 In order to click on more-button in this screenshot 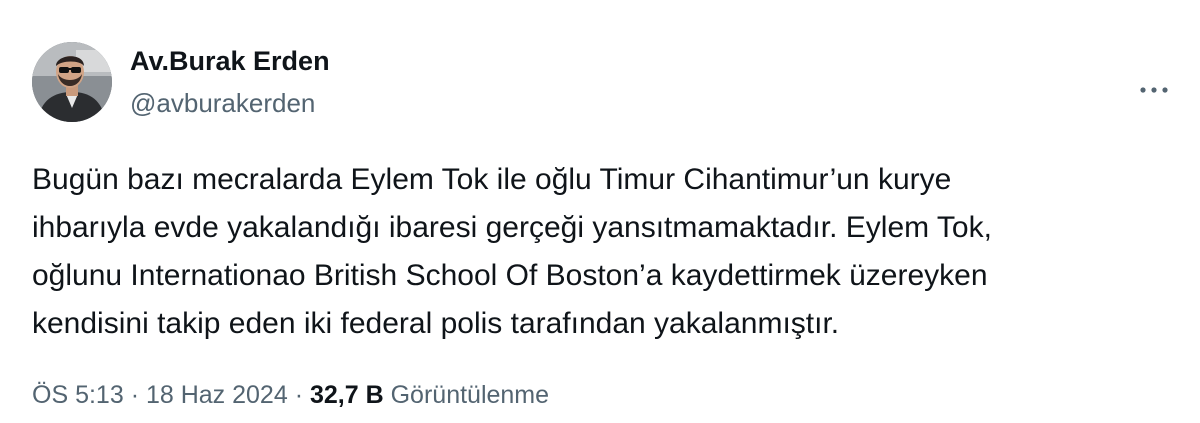, I will do `click(1154, 90)`.